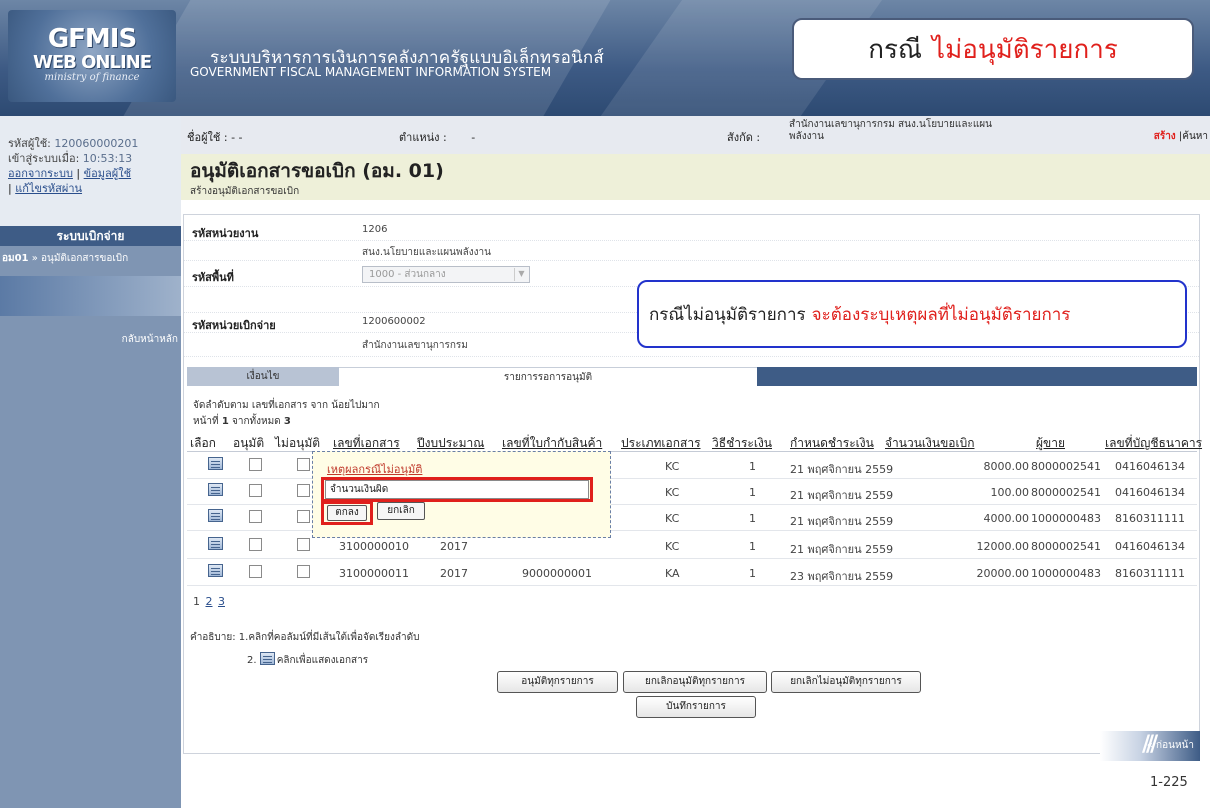 The width and height of the screenshot is (1210, 808). I want to click on page-info-mid: จากทั้งหมด, so click(256, 421).